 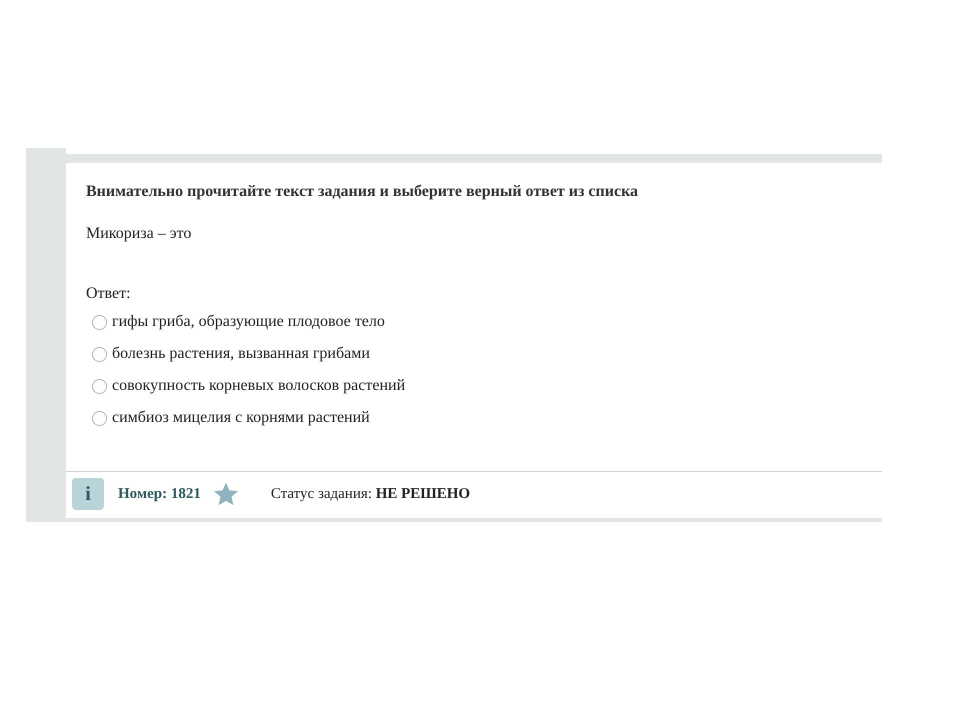 What do you see at coordinates (241, 354) in the screenshot?
I see `option-label: болезнь растения, вызванная грибами` at bounding box center [241, 354].